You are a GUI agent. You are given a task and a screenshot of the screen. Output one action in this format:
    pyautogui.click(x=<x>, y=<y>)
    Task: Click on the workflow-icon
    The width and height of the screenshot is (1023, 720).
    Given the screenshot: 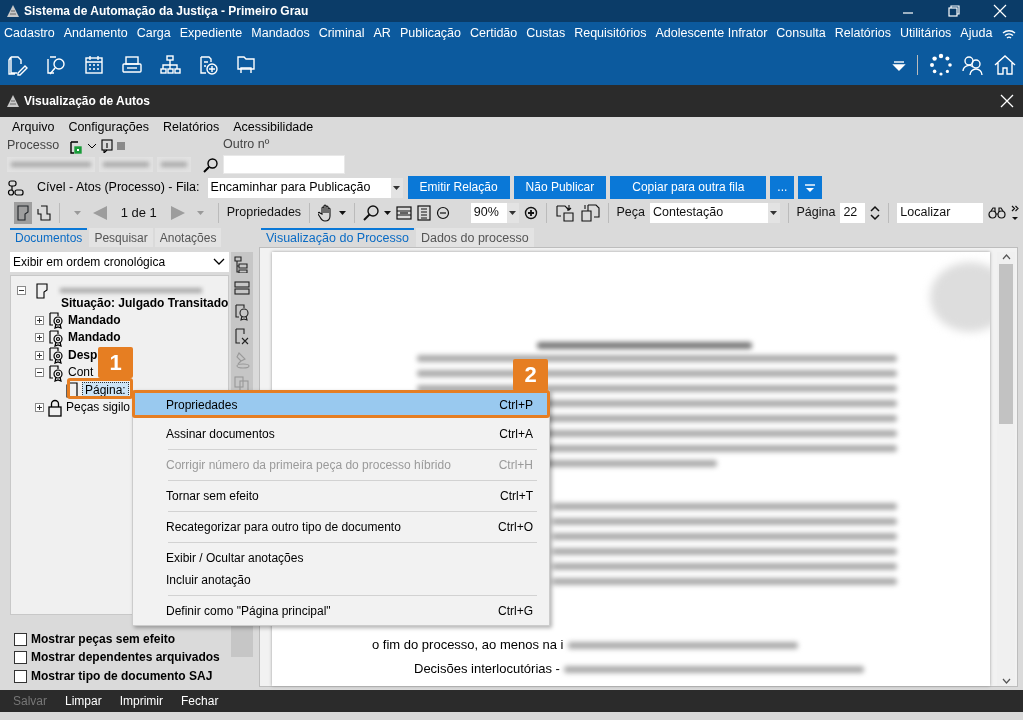 What is the action you would take?
    pyautogui.click(x=16, y=187)
    